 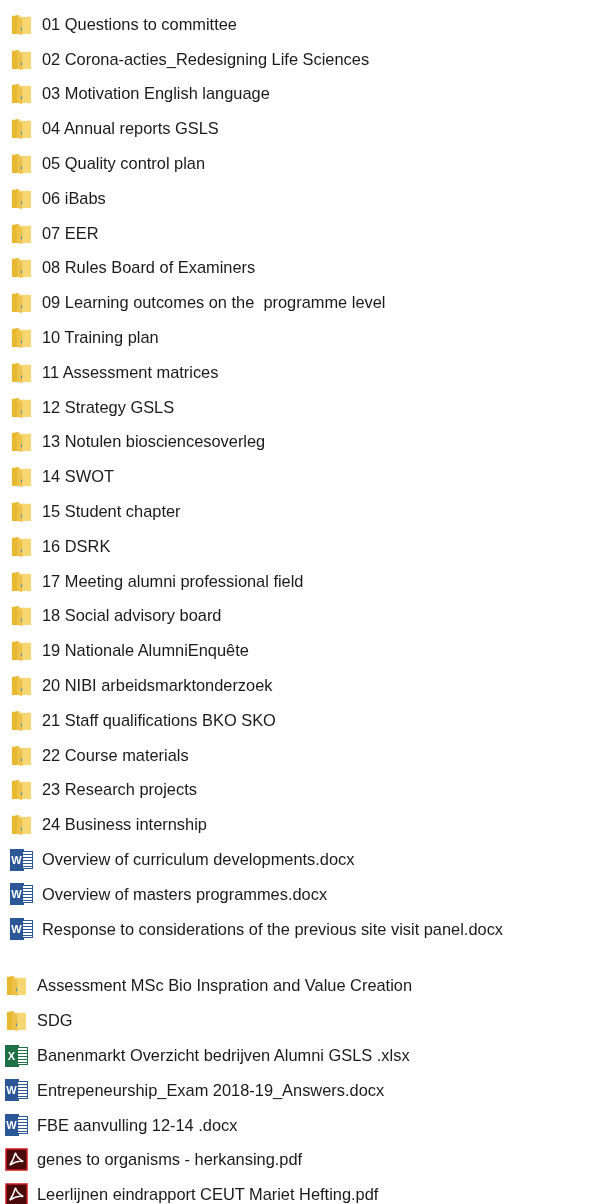 I want to click on file-name: FBE aanvulling 12-14 .docx, so click(x=137, y=1125).